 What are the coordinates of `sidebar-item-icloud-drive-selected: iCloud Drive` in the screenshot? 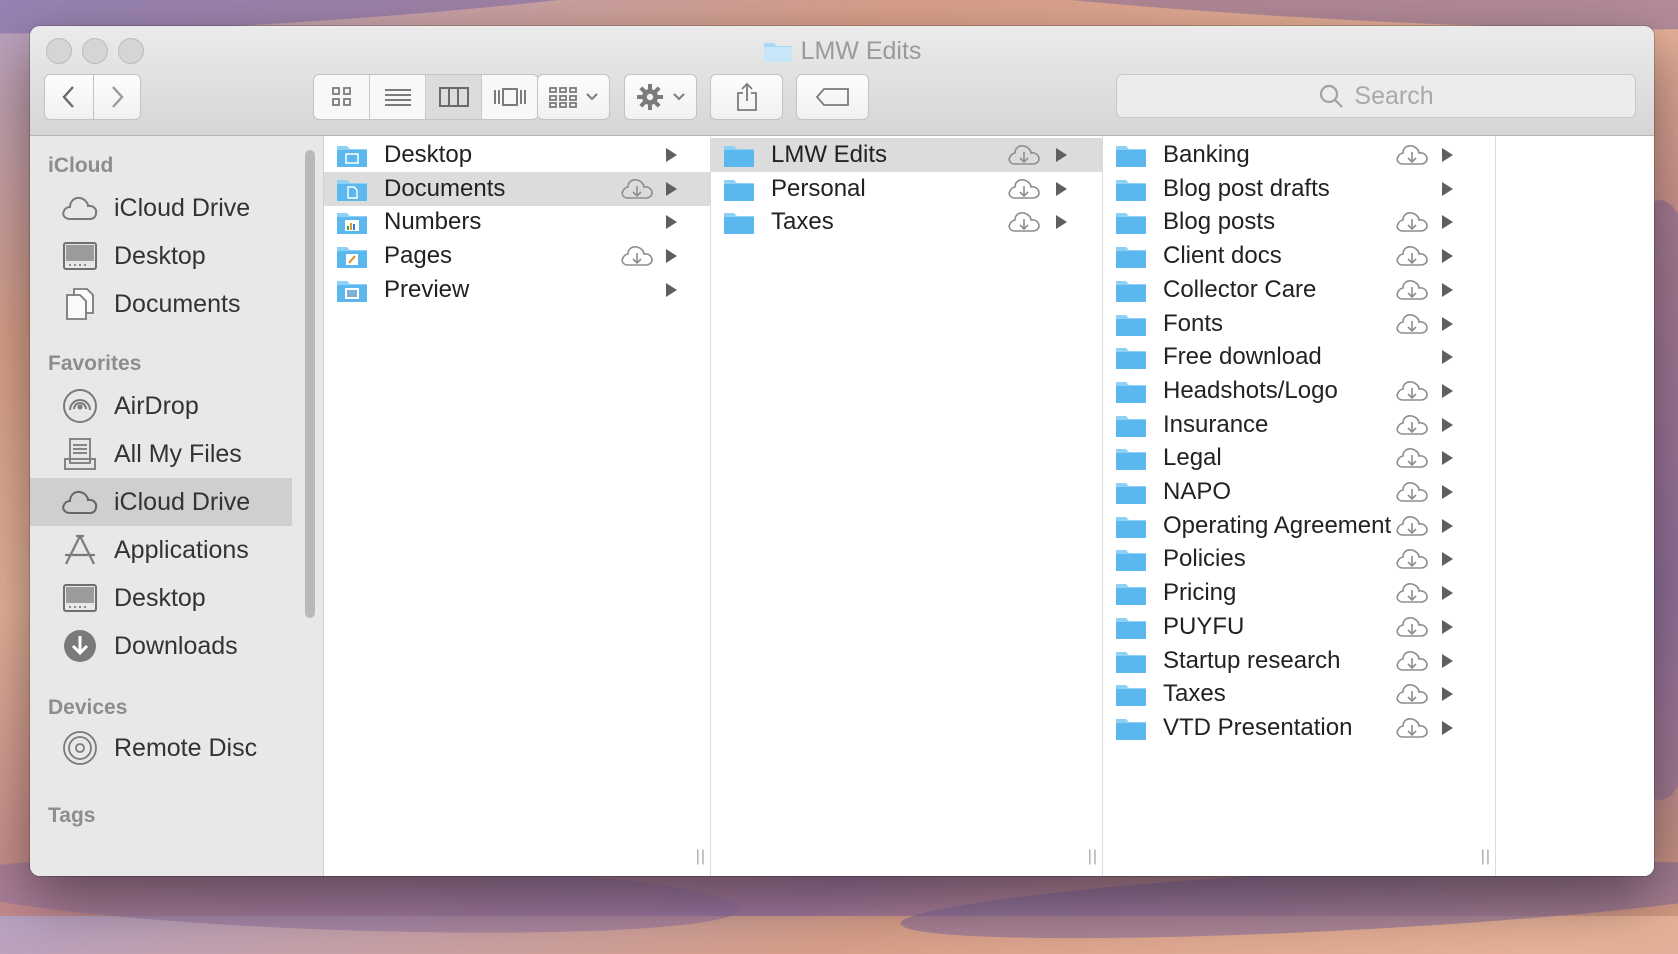 It's located at (161, 502).